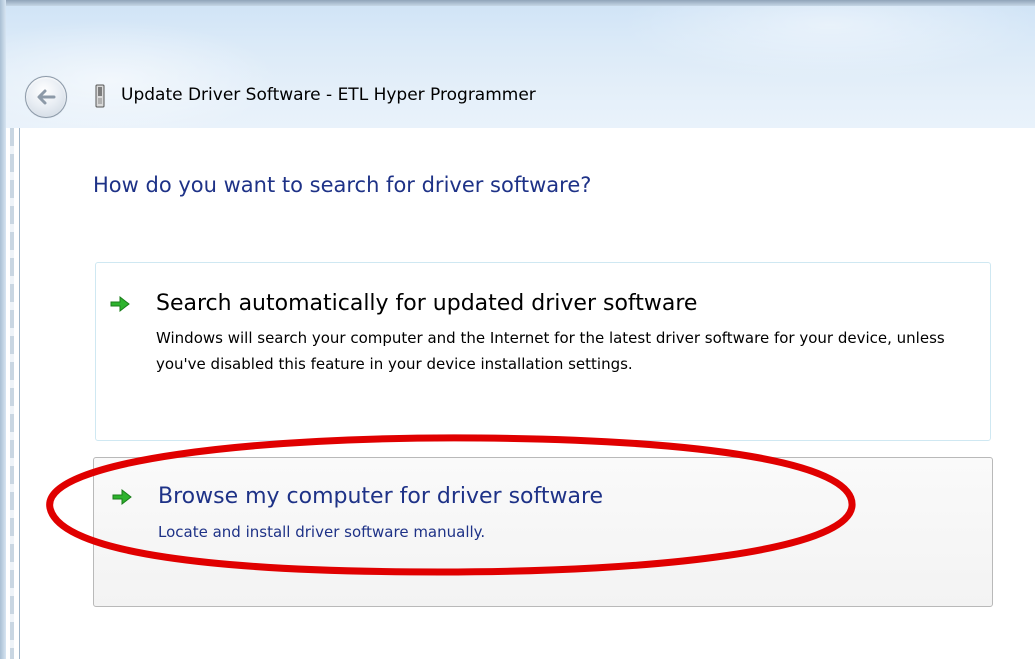 This screenshot has height=659, width=1035. I want to click on back-button, so click(46, 97).